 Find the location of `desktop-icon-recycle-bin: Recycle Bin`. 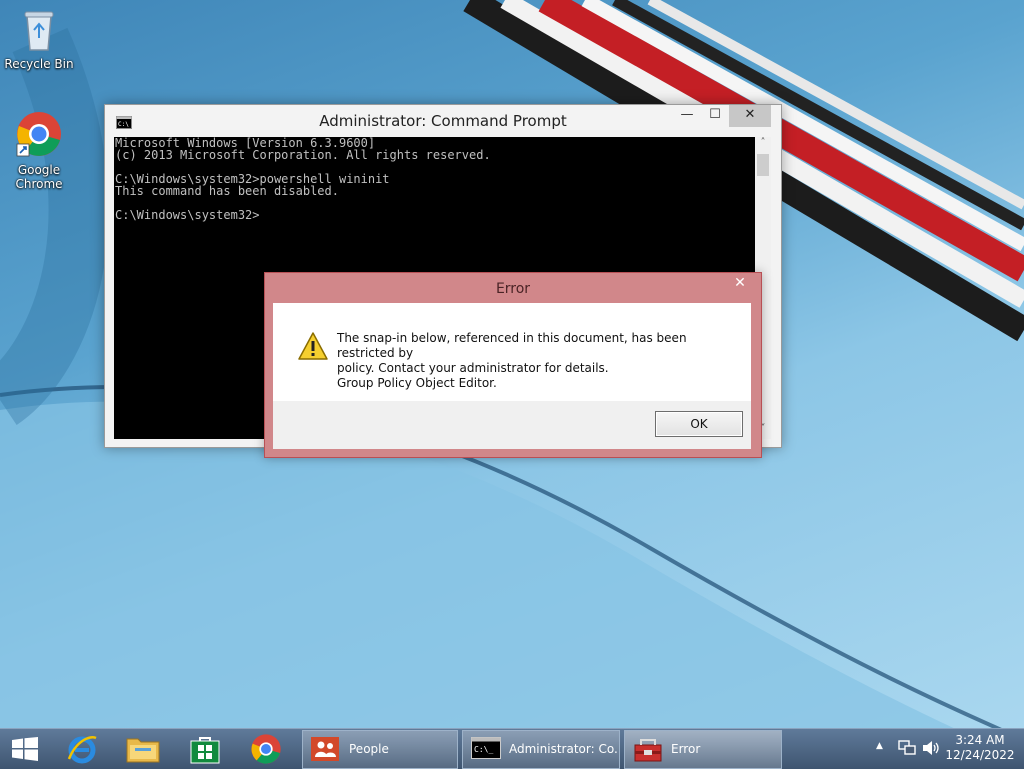

desktop-icon-recycle-bin: Recycle Bin is located at coordinates (39, 38).